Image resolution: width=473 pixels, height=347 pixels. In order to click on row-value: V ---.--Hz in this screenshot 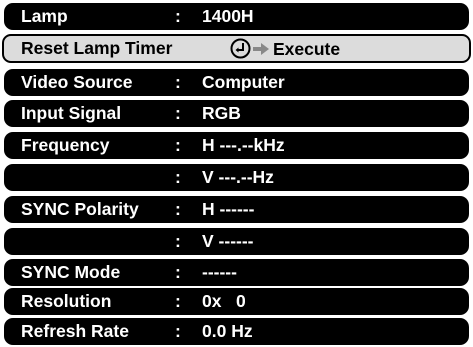, I will do `click(238, 177)`.